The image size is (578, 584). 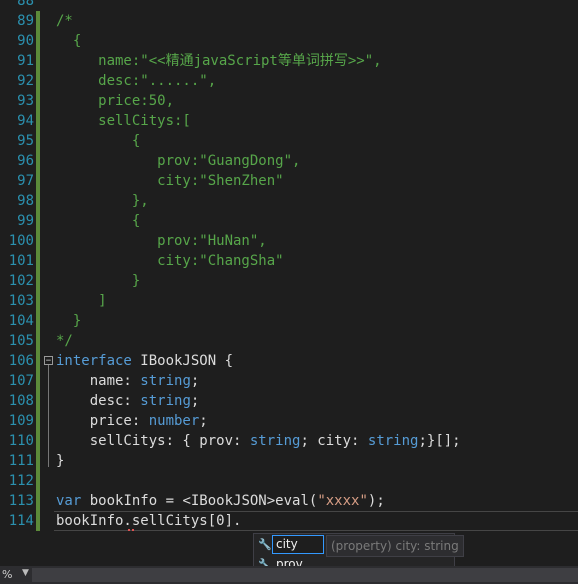 What do you see at coordinates (169, 181) in the screenshot?
I see `code-text: city:"ShenZhen"` at bounding box center [169, 181].